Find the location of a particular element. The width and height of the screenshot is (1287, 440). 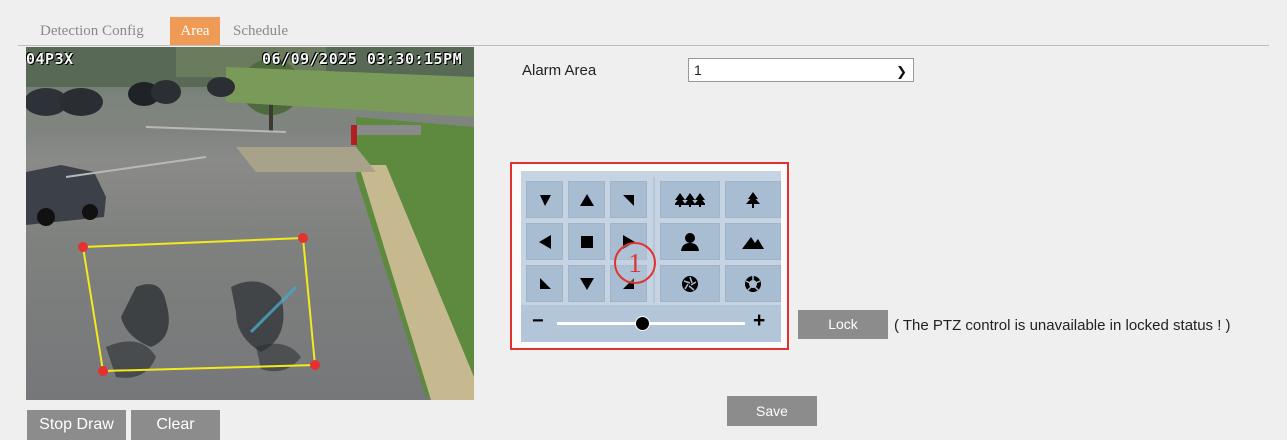

stop-draw-button: Stop Draw is located at coordinates (76, 425).